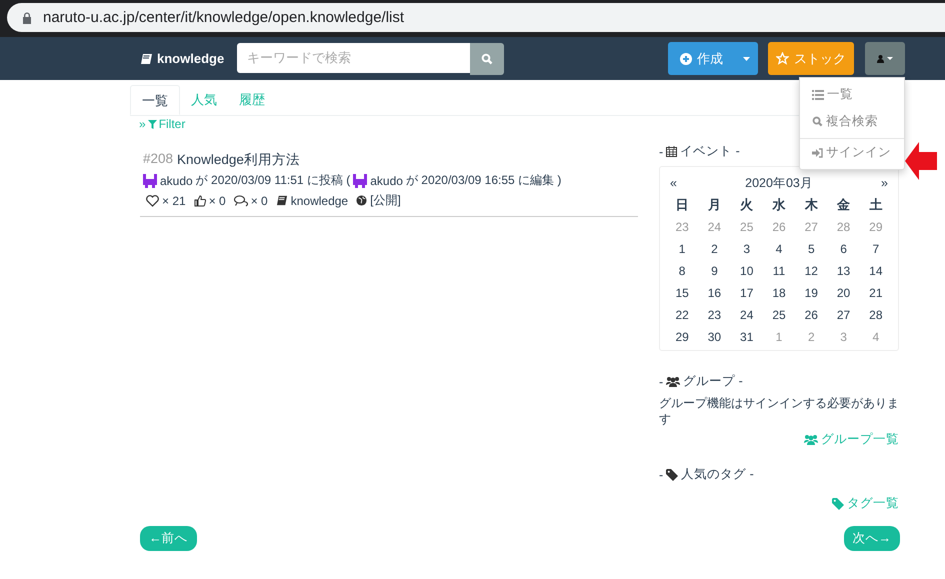 Image resolution: width=945 pixels, height=579 pixels. Describe the element at coordinates (190, 58) in the screenshot. I see `brand-name: knowledge` at that location.